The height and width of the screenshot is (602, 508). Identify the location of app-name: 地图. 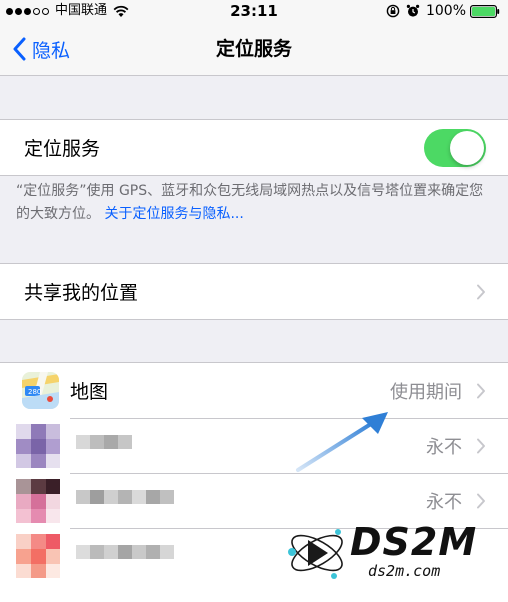
(89, 392).